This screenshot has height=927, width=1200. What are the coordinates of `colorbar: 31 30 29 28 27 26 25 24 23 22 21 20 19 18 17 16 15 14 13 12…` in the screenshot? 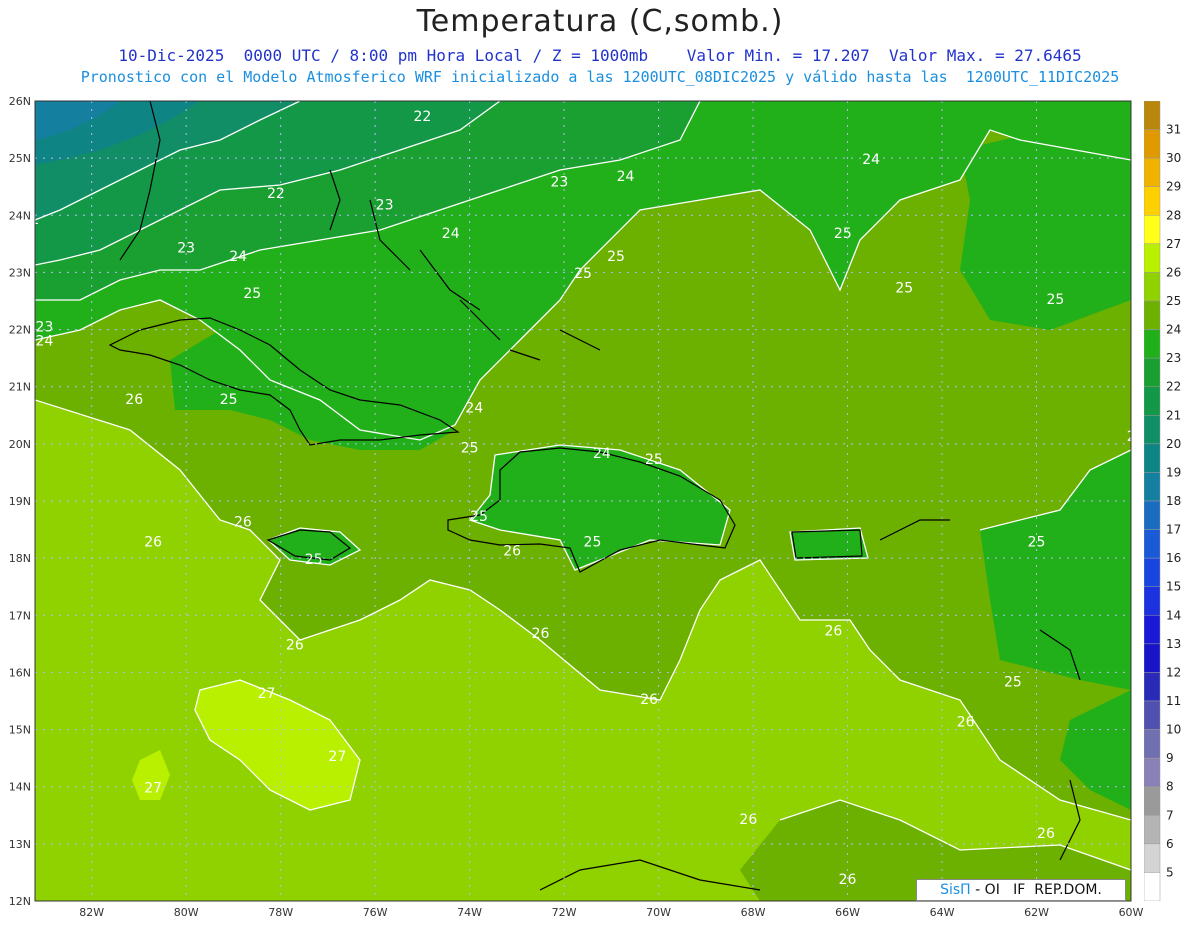 It's located at (1162, 501).